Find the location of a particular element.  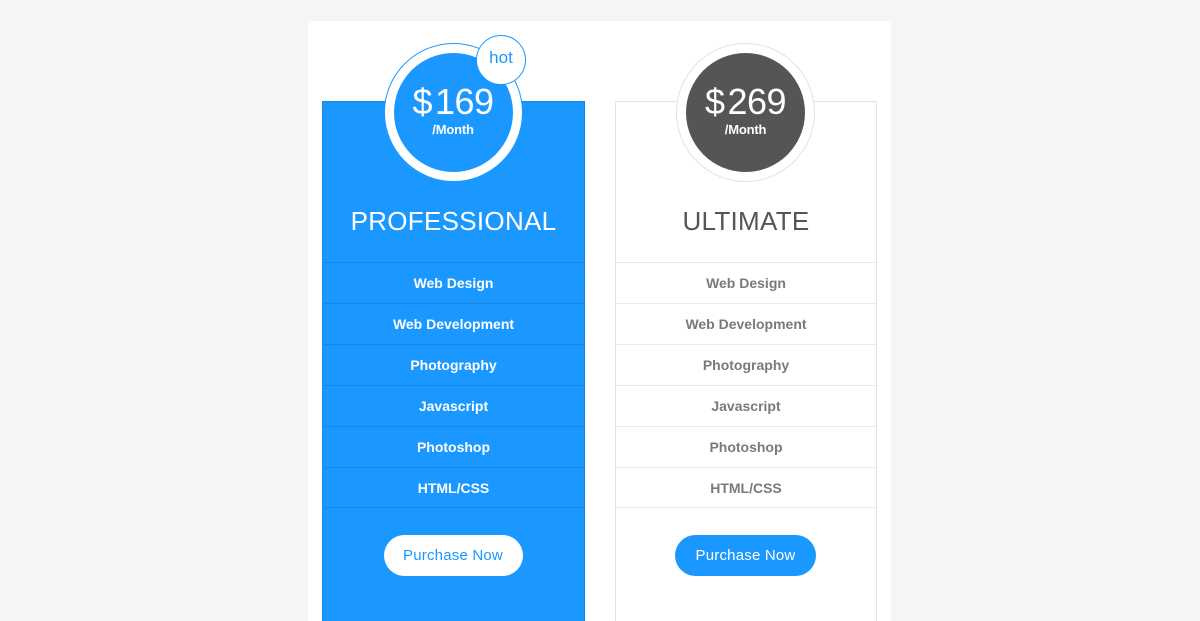

price-circle: $269 /Month is located at coordinates (745, 112).